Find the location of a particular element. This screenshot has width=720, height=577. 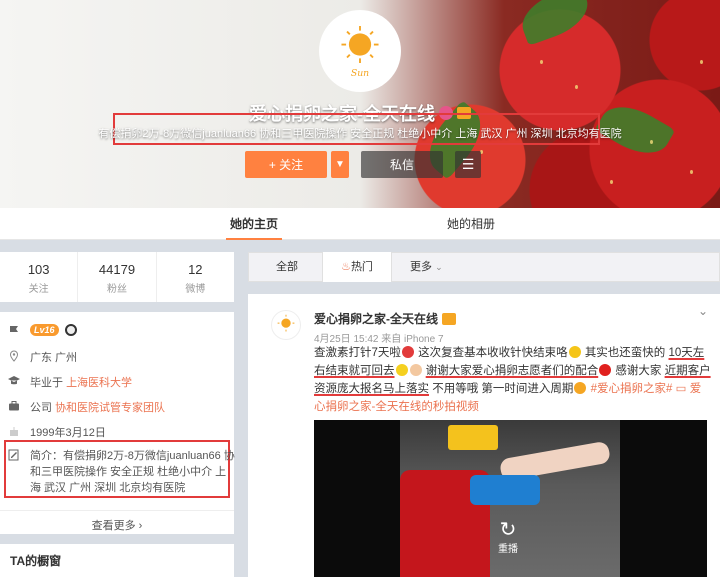

level-badge: Lv16 is located at coordinates (44, 330).